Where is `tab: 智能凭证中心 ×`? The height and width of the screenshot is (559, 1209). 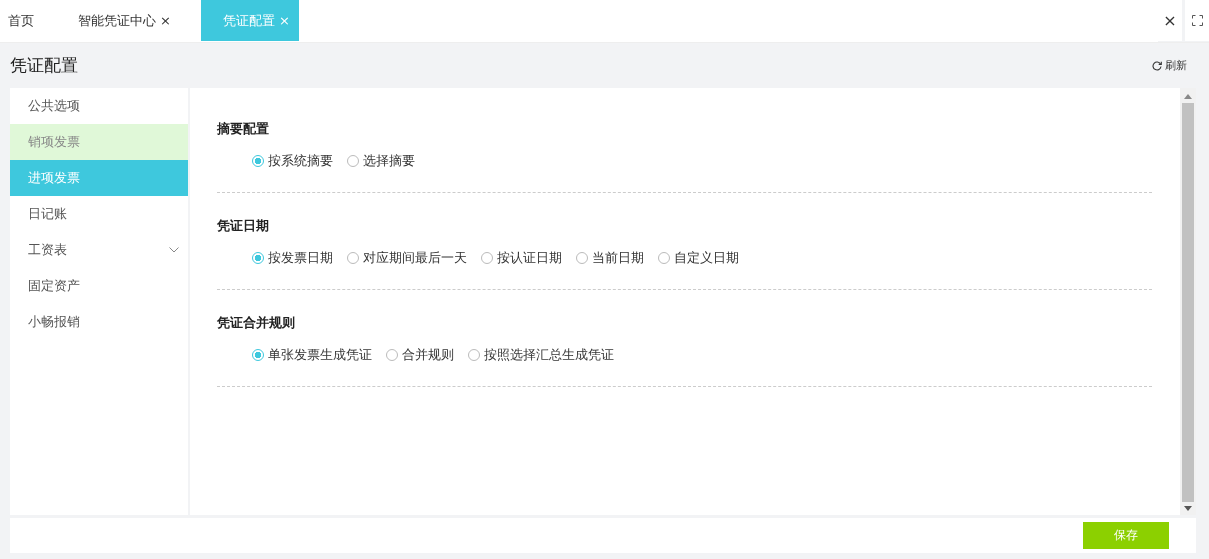
tab: 智能凭证中心 × is located at coordinates (124, 20).